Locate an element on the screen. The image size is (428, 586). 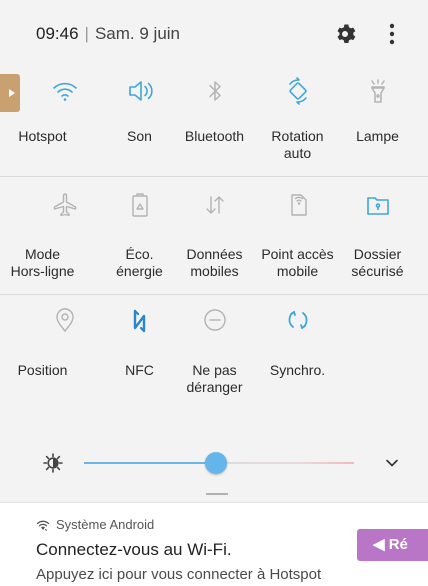
tile-son is located at coordinates (139, 91).